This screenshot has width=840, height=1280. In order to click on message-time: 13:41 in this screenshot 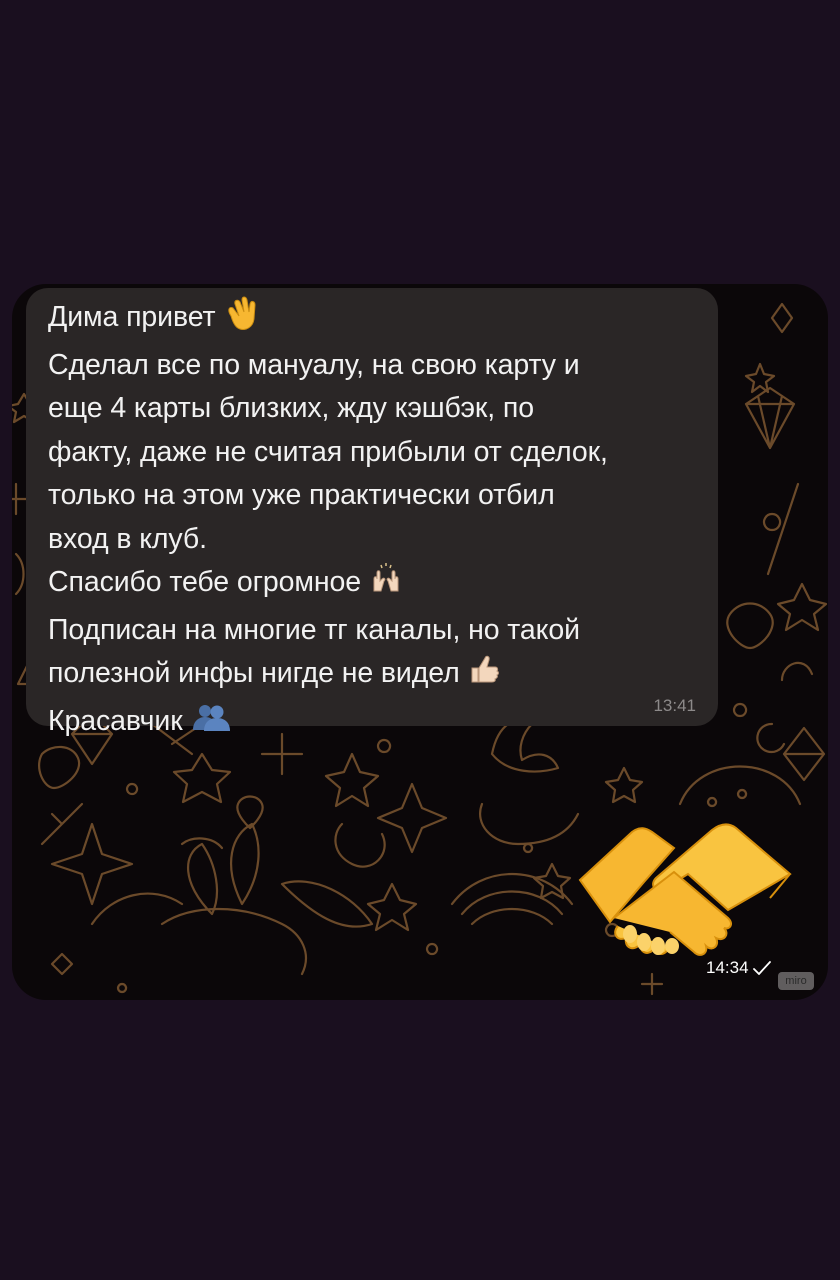, I will do `click(674, 705)`.